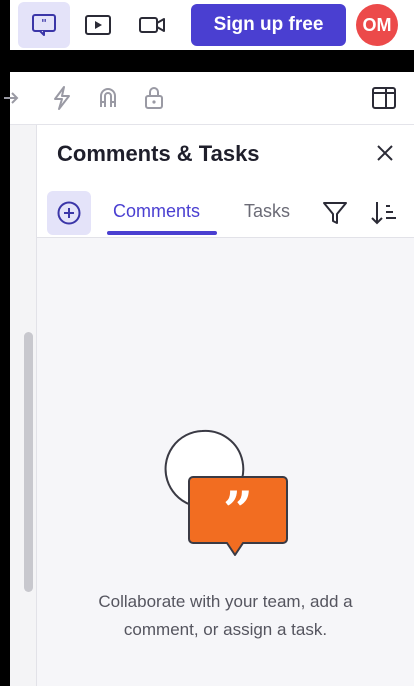 This screenshot has width=414, height=686. What do you see at coordinates (377, 25) in the screenshot?
I see `avatar: OM` at bounding box center [377, 25].